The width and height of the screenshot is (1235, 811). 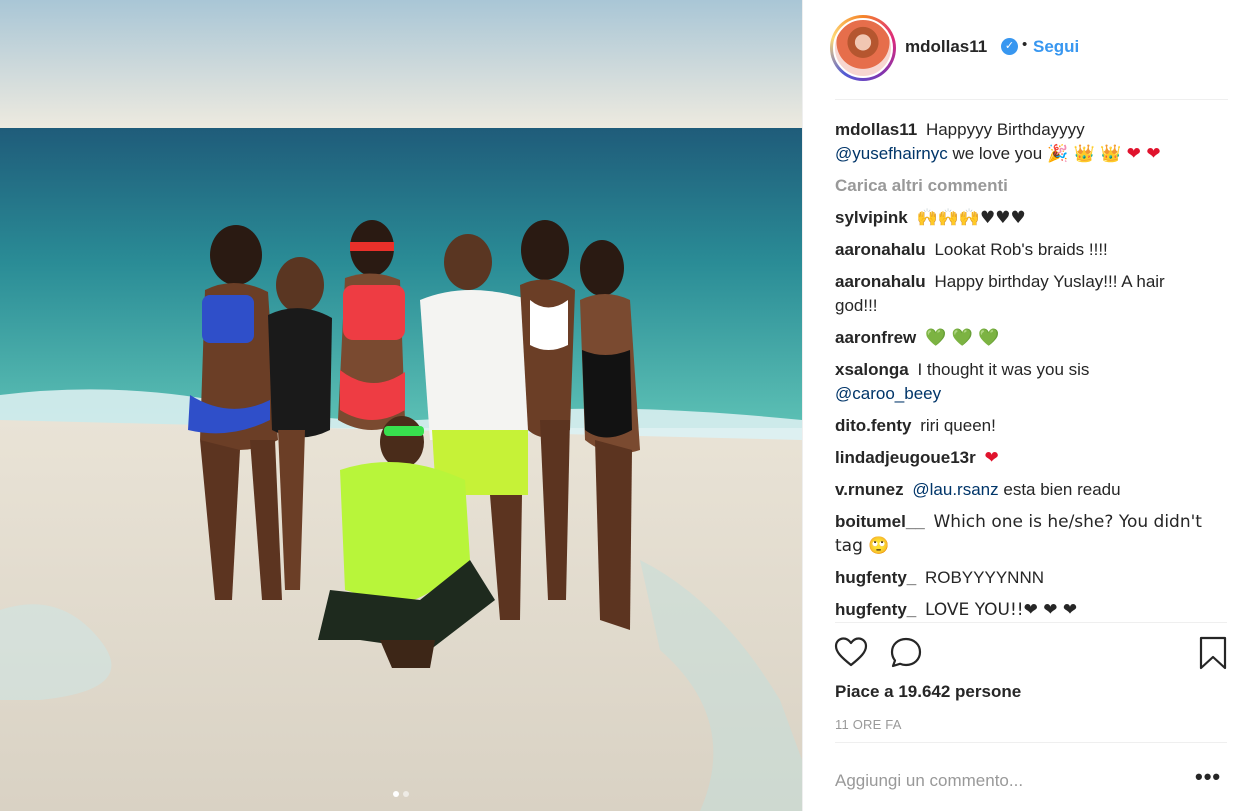 I want to click on comment-bubble-icon, so click(x=906, y=652).